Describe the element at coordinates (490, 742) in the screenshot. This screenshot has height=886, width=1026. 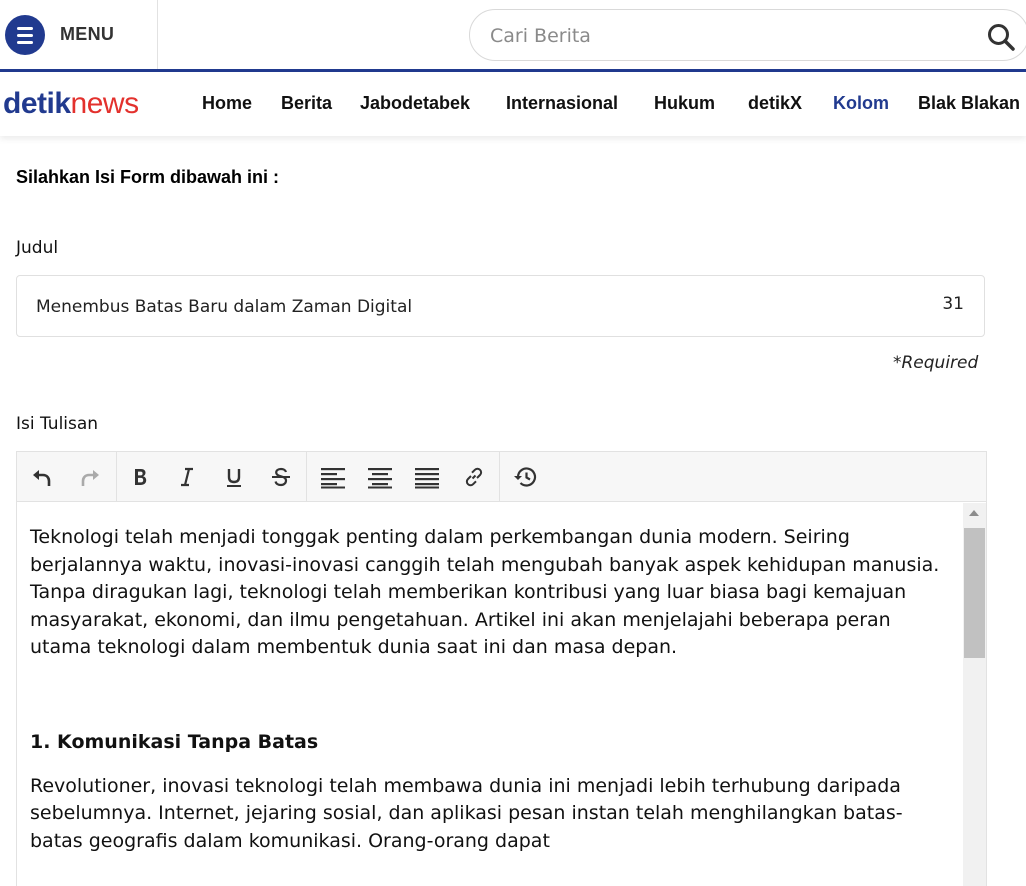
I see `editor-heading: 1. Komunikasi Tanpa Batas` at that location.